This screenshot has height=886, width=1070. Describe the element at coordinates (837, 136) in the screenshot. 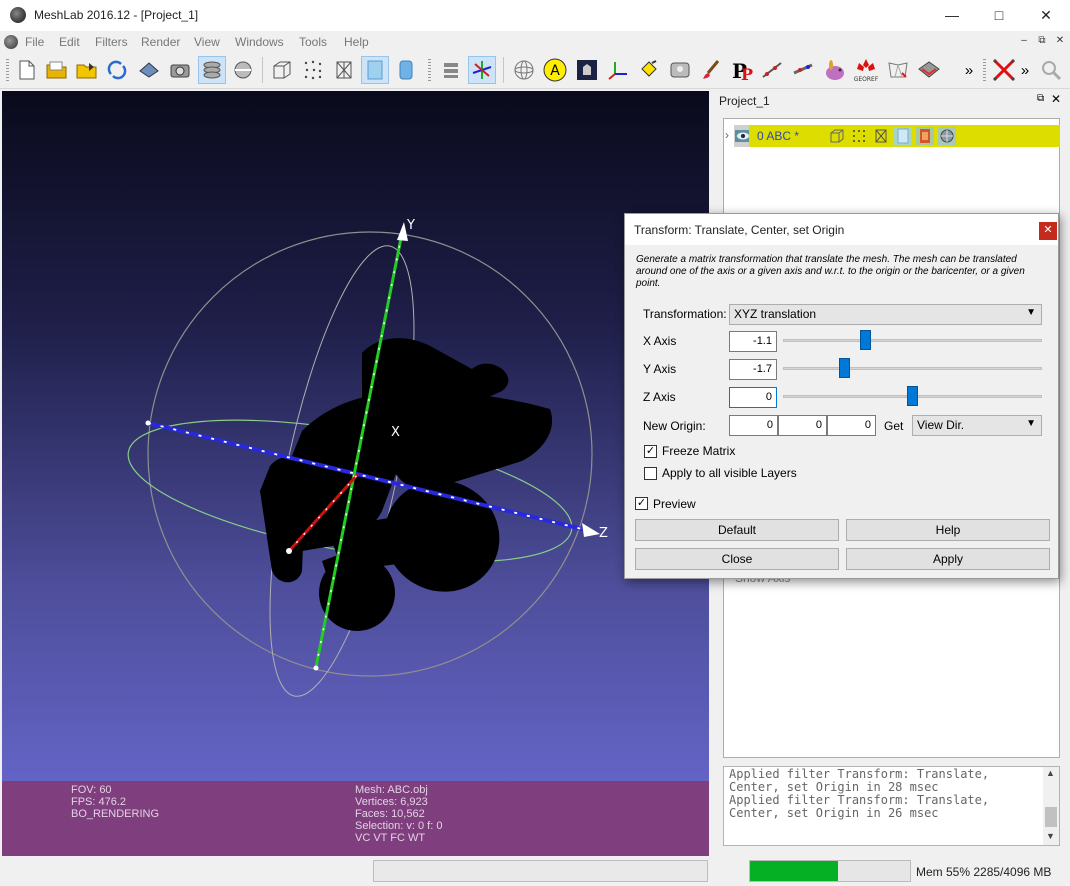

I see `layer-box-icon` at that location.